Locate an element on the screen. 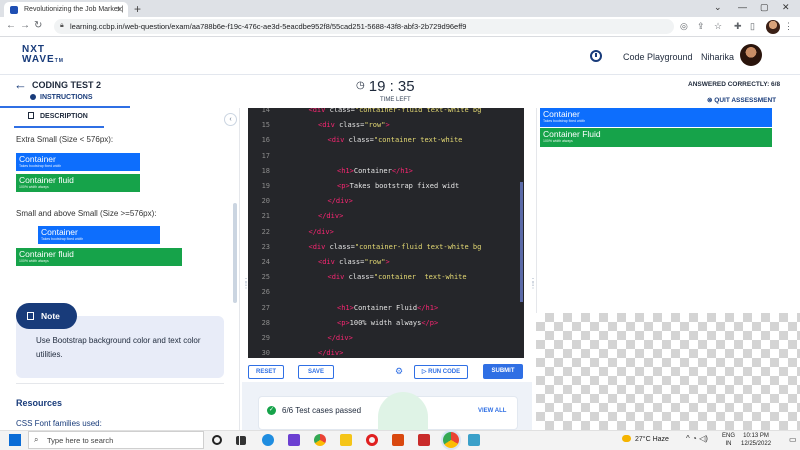 The image size is (800, 450). maximize-icon: ▢ is located at coordinates (764, 7).